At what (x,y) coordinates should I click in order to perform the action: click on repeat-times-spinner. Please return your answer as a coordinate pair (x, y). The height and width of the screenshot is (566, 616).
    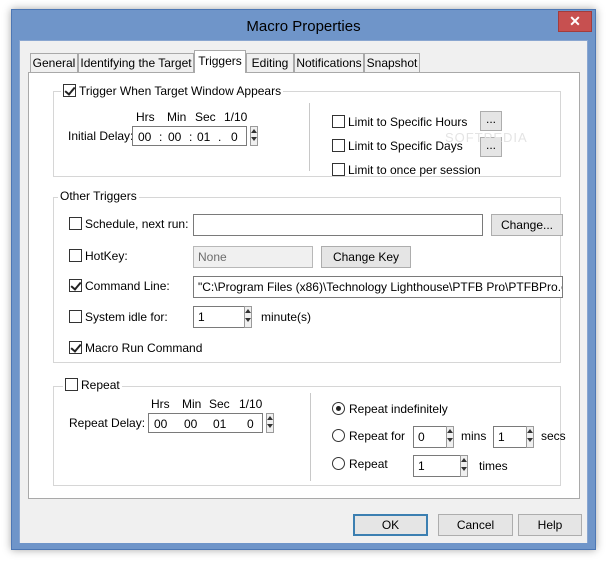
    Looking at the image, I should click on (464, 466).